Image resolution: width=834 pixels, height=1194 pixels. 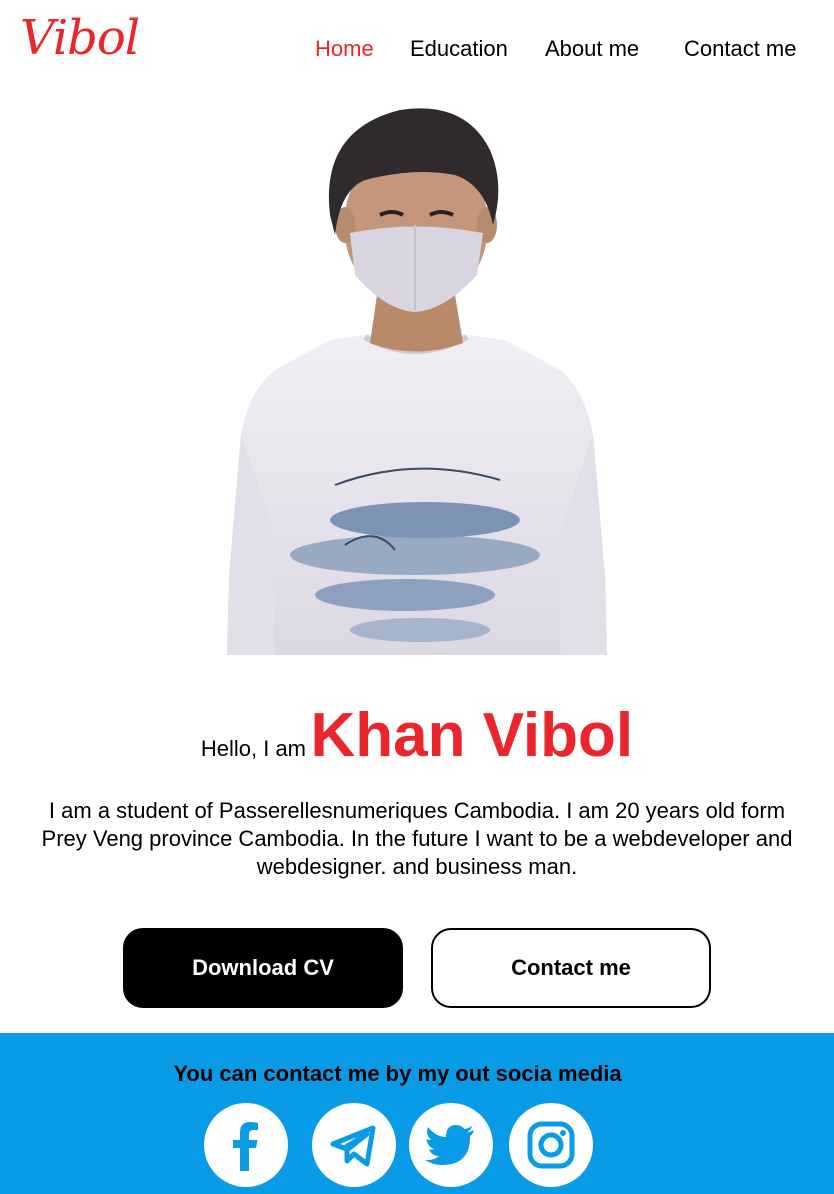 What do you see at coordinates (459, 49) in the screenshot?
I see `nav-education: Education` at bounding box center [459, 49].